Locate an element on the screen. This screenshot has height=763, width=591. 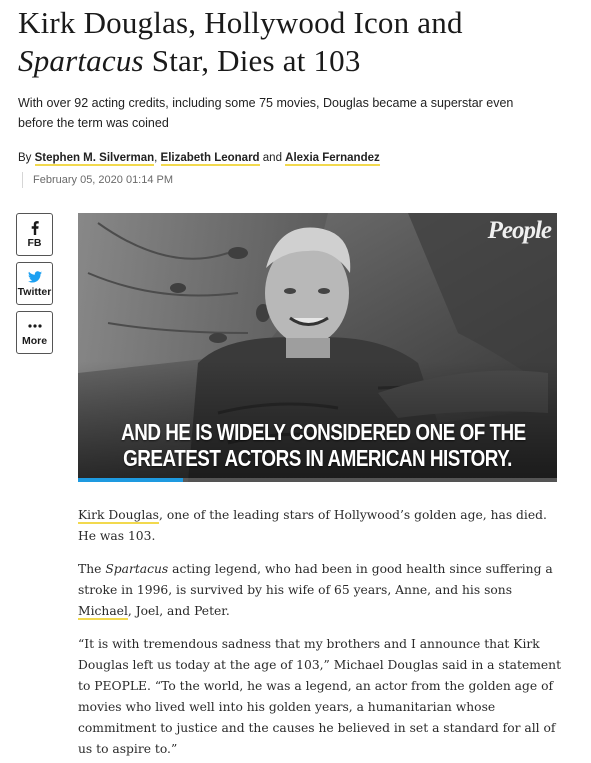
more-dots-icon is located at coordinates (34, 326).